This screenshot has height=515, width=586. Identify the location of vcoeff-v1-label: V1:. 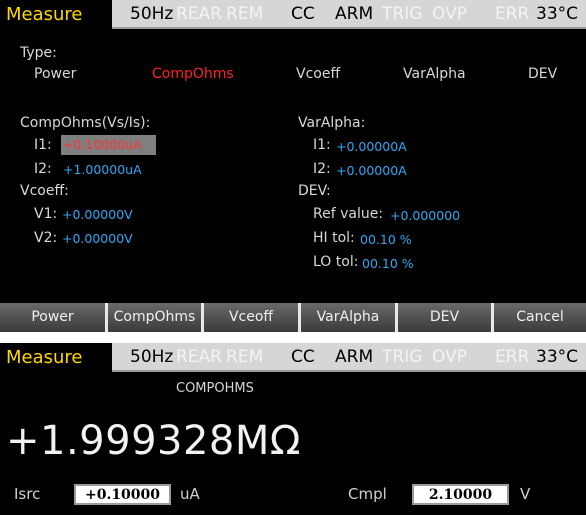
(46, 214).